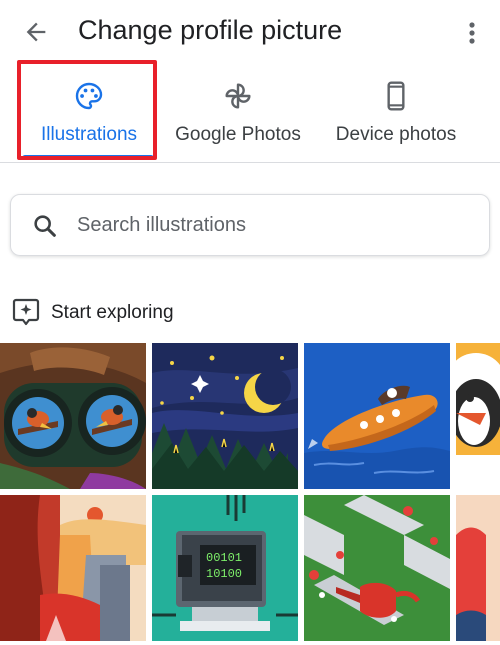  Describe the element at coordinates (396, 96) in the screenshot. I see `phone-icon` at that location.